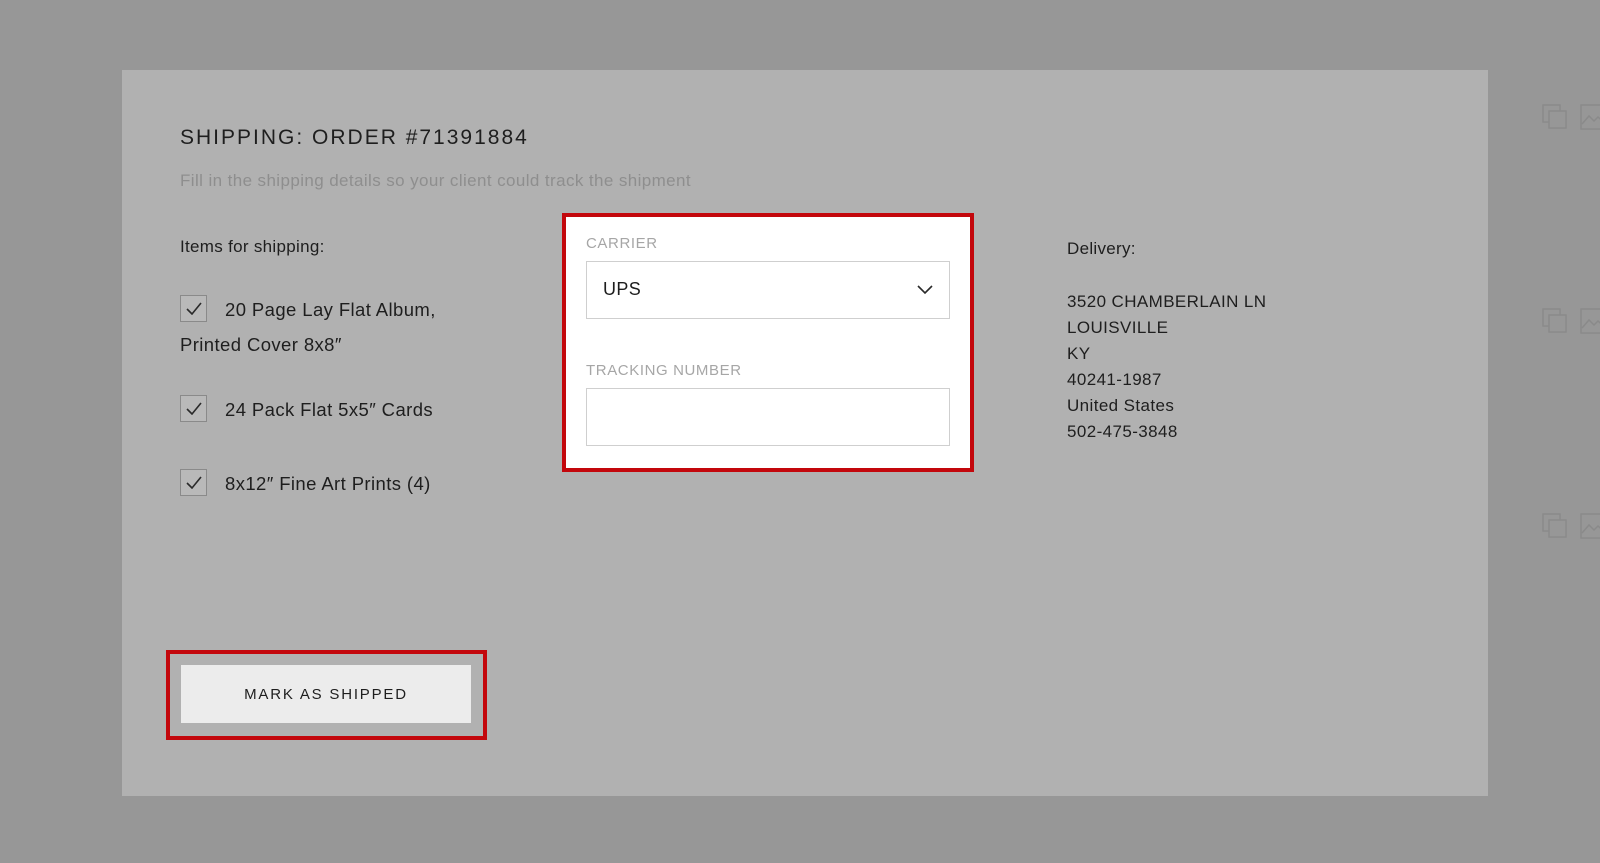 This screenshot has width=1600, height=863. I want to click on shipping-item: 8x12″ Fine Art Prints (4), so click(330, 483).